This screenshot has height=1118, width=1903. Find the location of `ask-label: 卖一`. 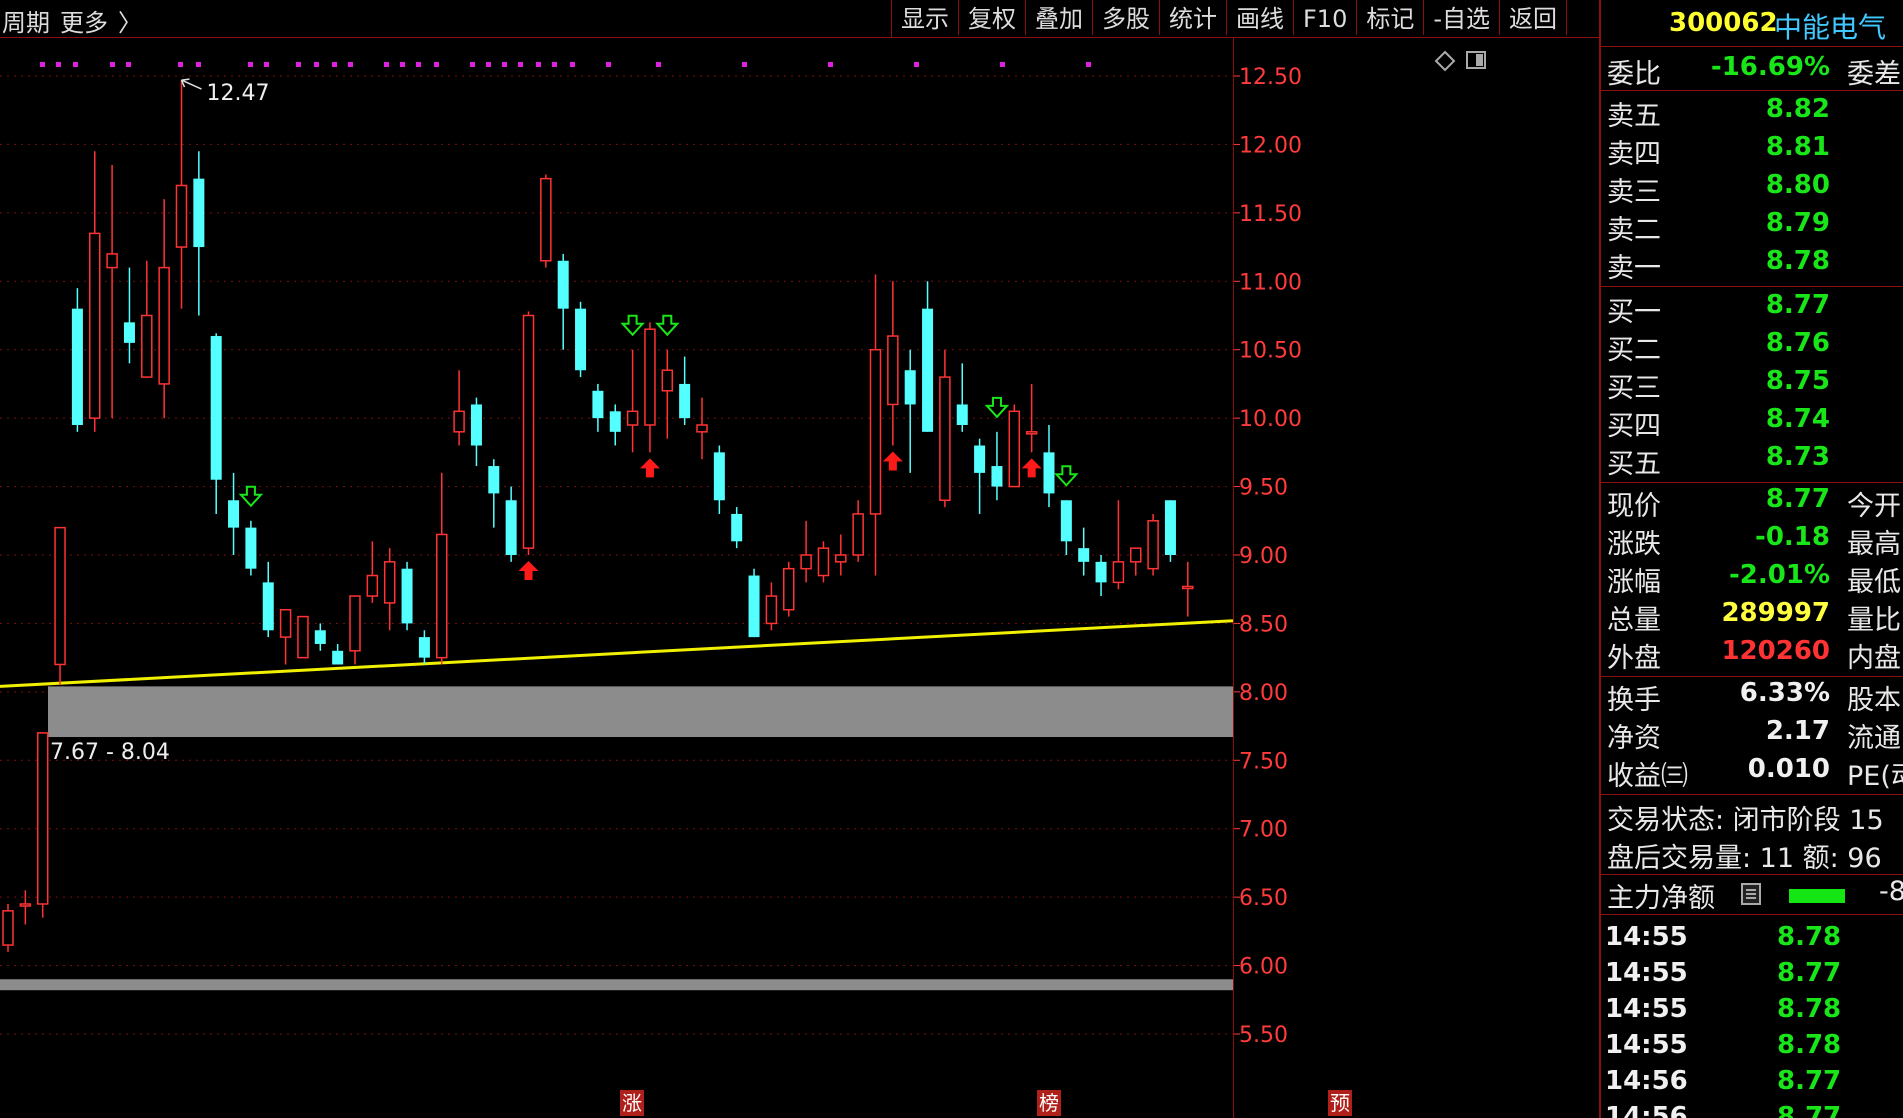

ask-label: 卖一 is located at coordinates (1634, 268).